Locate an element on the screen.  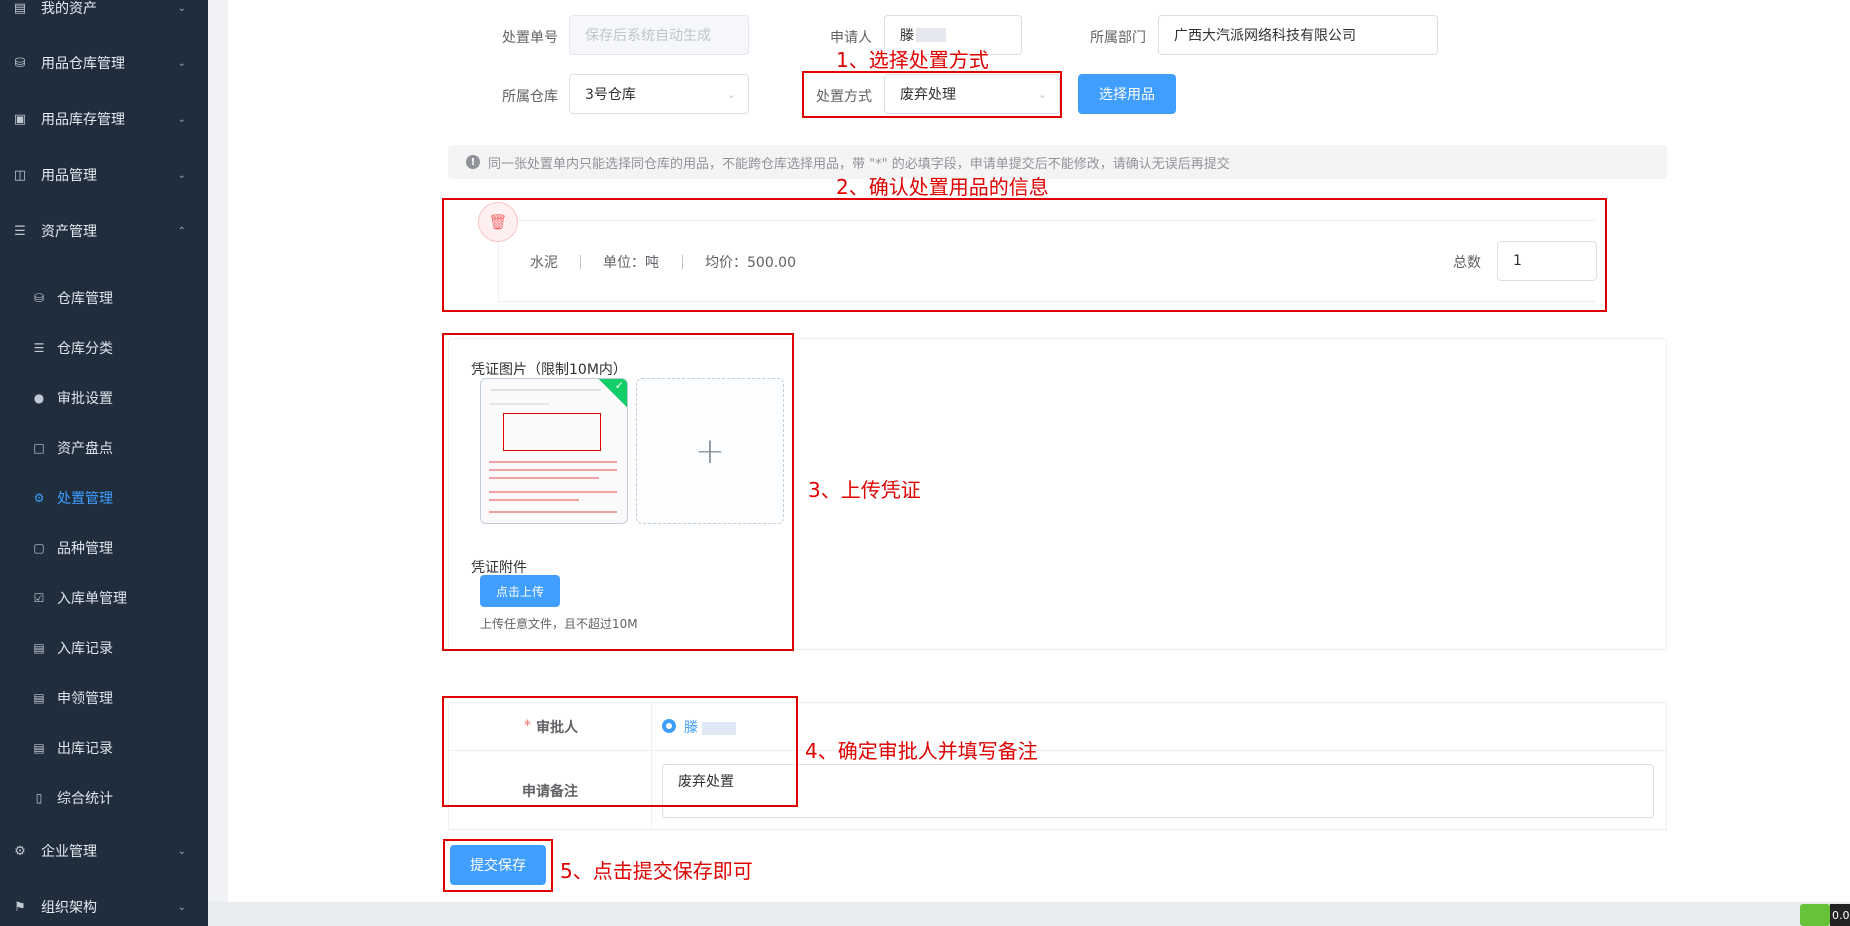
sub-label: 出库记录 is located at coordinates (85, 749).